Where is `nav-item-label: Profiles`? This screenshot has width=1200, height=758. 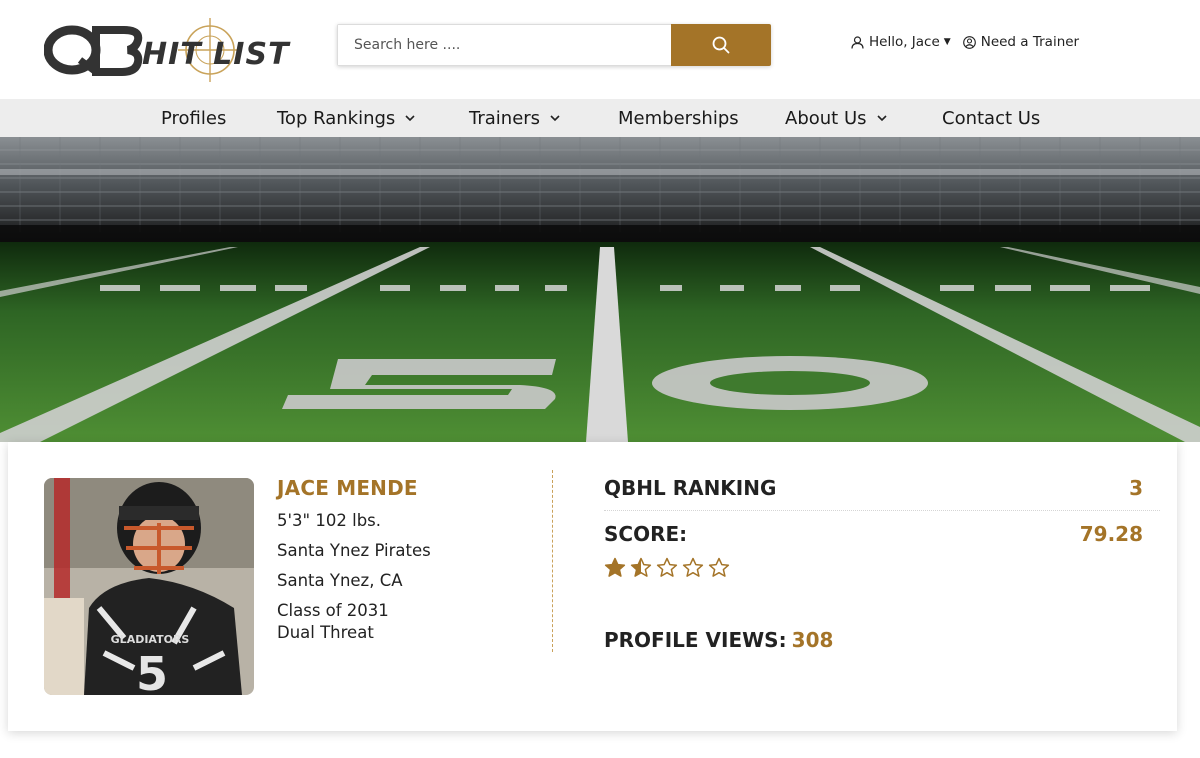 nav-item-label: Profiles is located at coordinates (194, 118).